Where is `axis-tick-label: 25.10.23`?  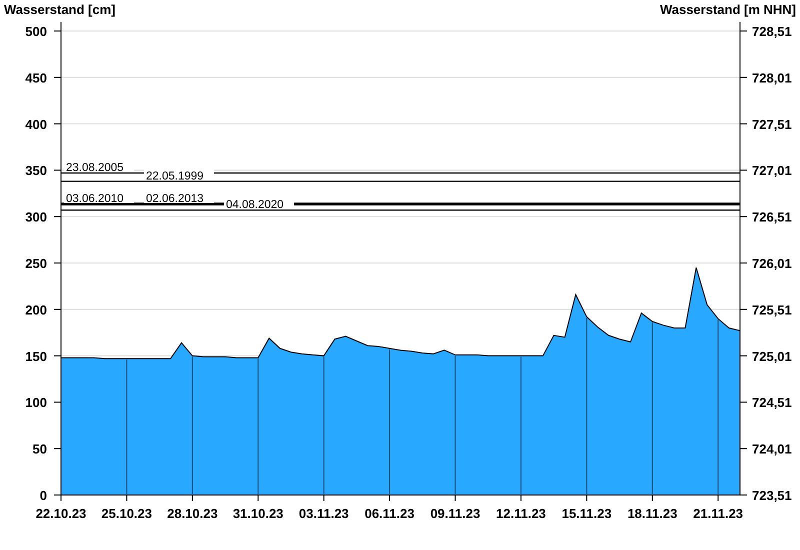
axis-tick-label: 25.10.23 is located at coordinates (126, 513).